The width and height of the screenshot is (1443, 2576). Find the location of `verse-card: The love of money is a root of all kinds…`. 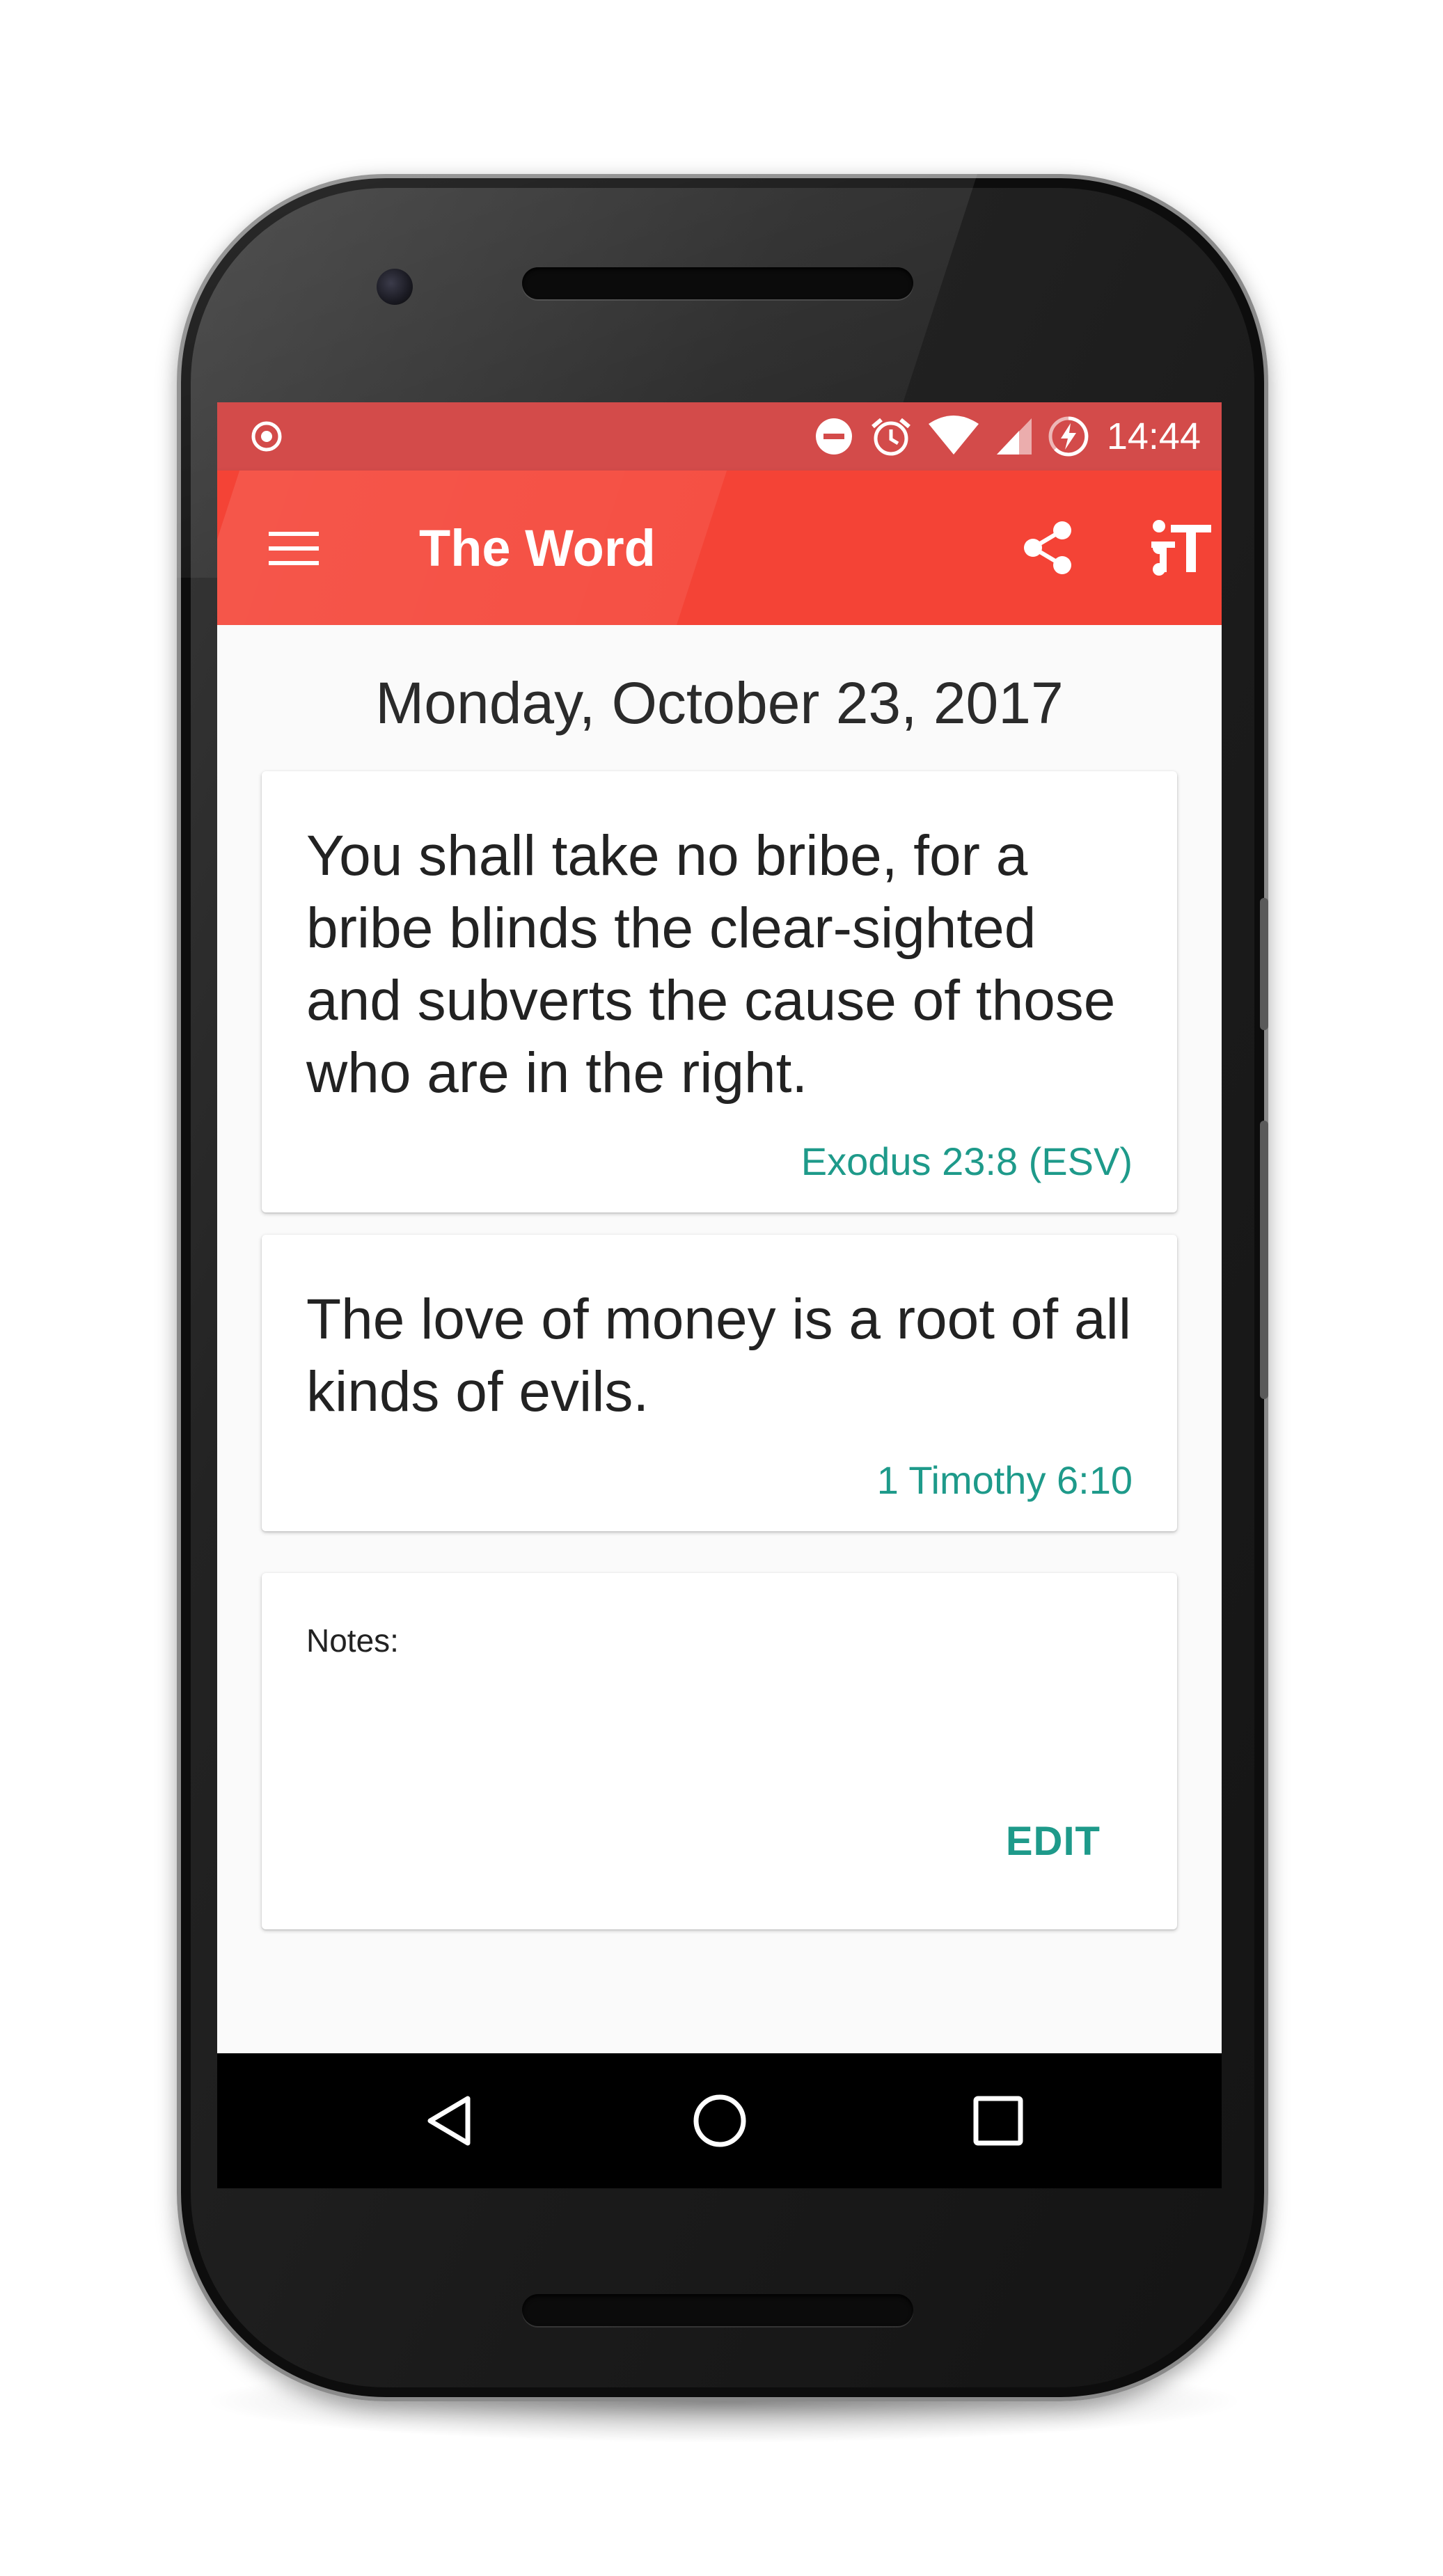

verse-card: The love of money is a root of all kinds… is located at coordinates (719, 1383).